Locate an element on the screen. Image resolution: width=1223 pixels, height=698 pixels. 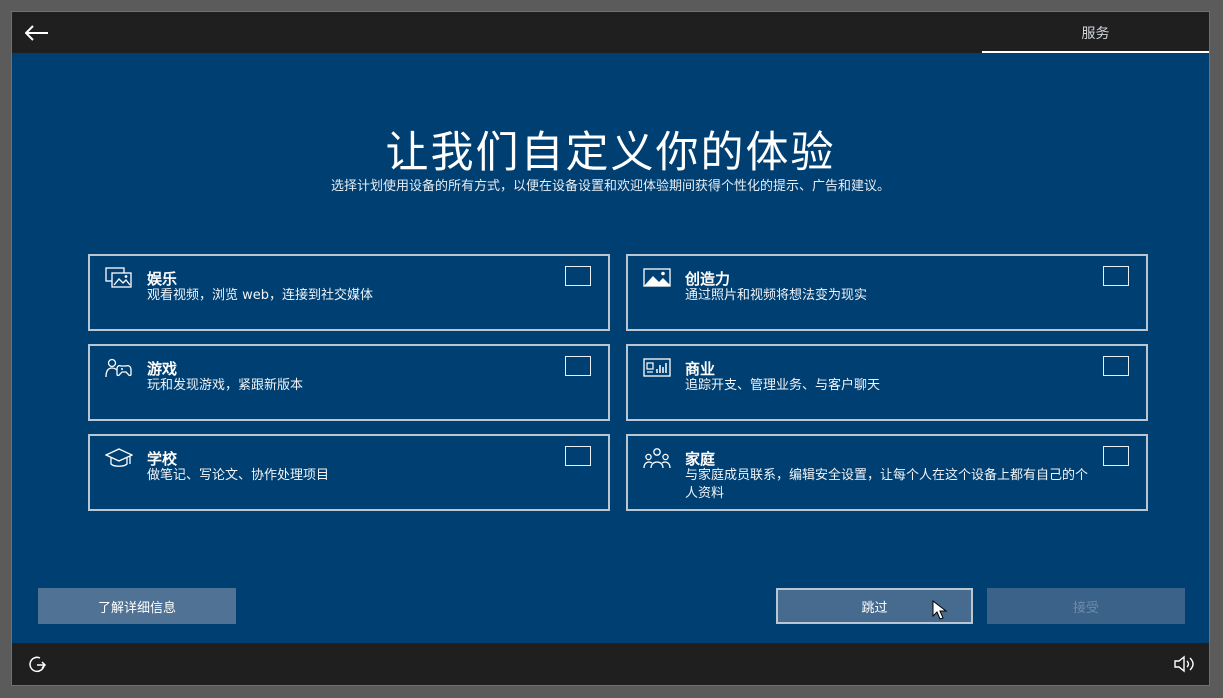
business-icon is located at coordinates (657, 368).